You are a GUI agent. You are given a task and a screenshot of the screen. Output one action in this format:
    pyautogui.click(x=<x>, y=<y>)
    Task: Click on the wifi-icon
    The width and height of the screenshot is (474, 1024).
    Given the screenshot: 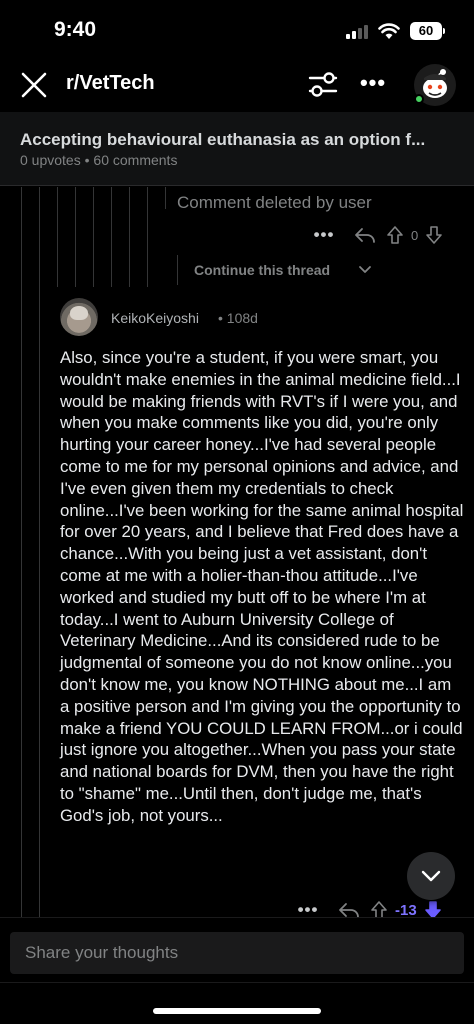 What is the action you would take?
    pyautogui.click(x=389, y=31)
    